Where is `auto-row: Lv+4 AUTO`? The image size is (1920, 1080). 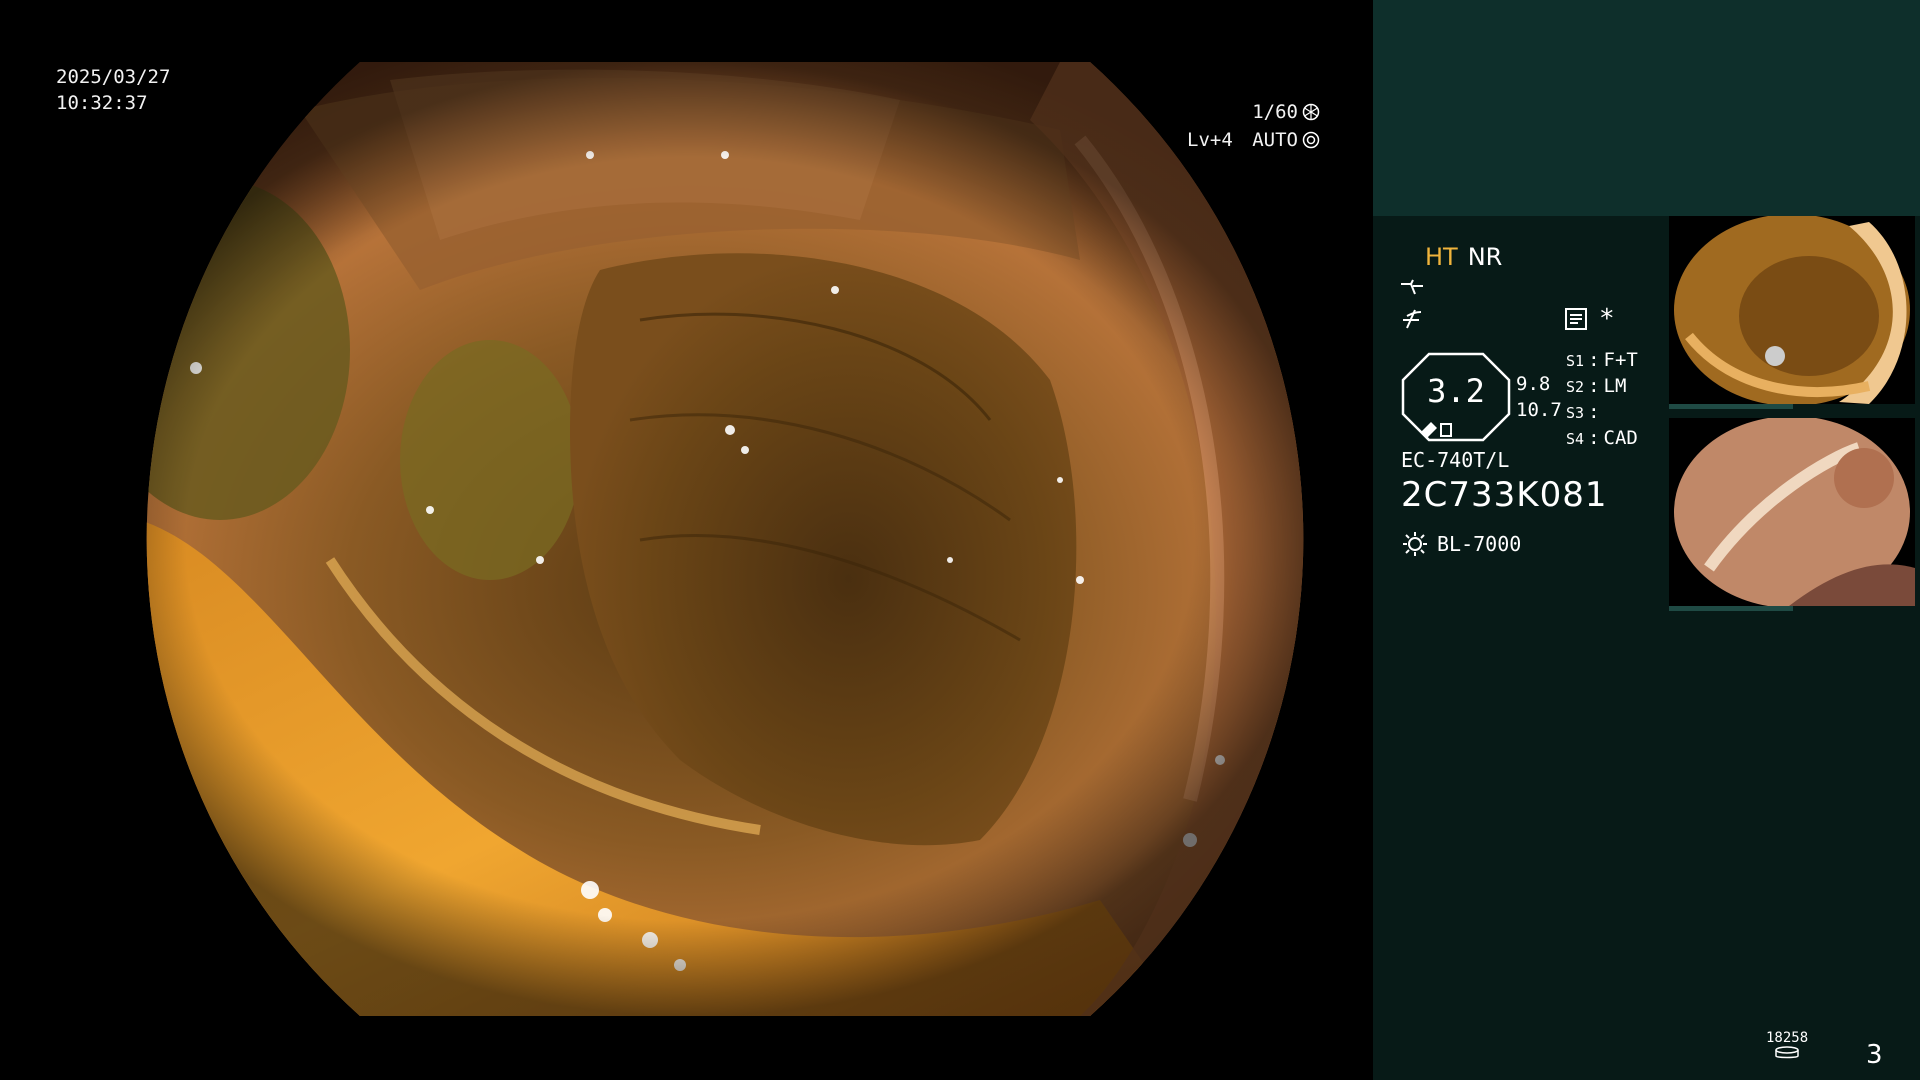 auto-row: Lv+4 AUTO is located at coordinates (1253, 140).